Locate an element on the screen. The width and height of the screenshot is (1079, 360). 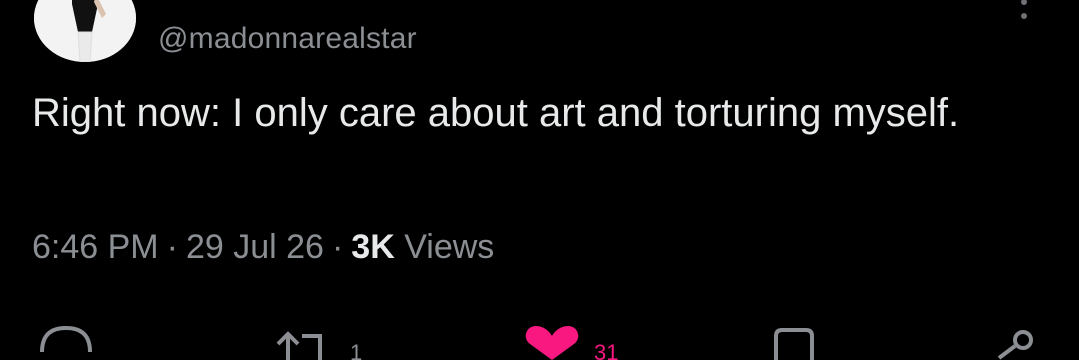
retweet-icon is located at coordinates (299, 345).